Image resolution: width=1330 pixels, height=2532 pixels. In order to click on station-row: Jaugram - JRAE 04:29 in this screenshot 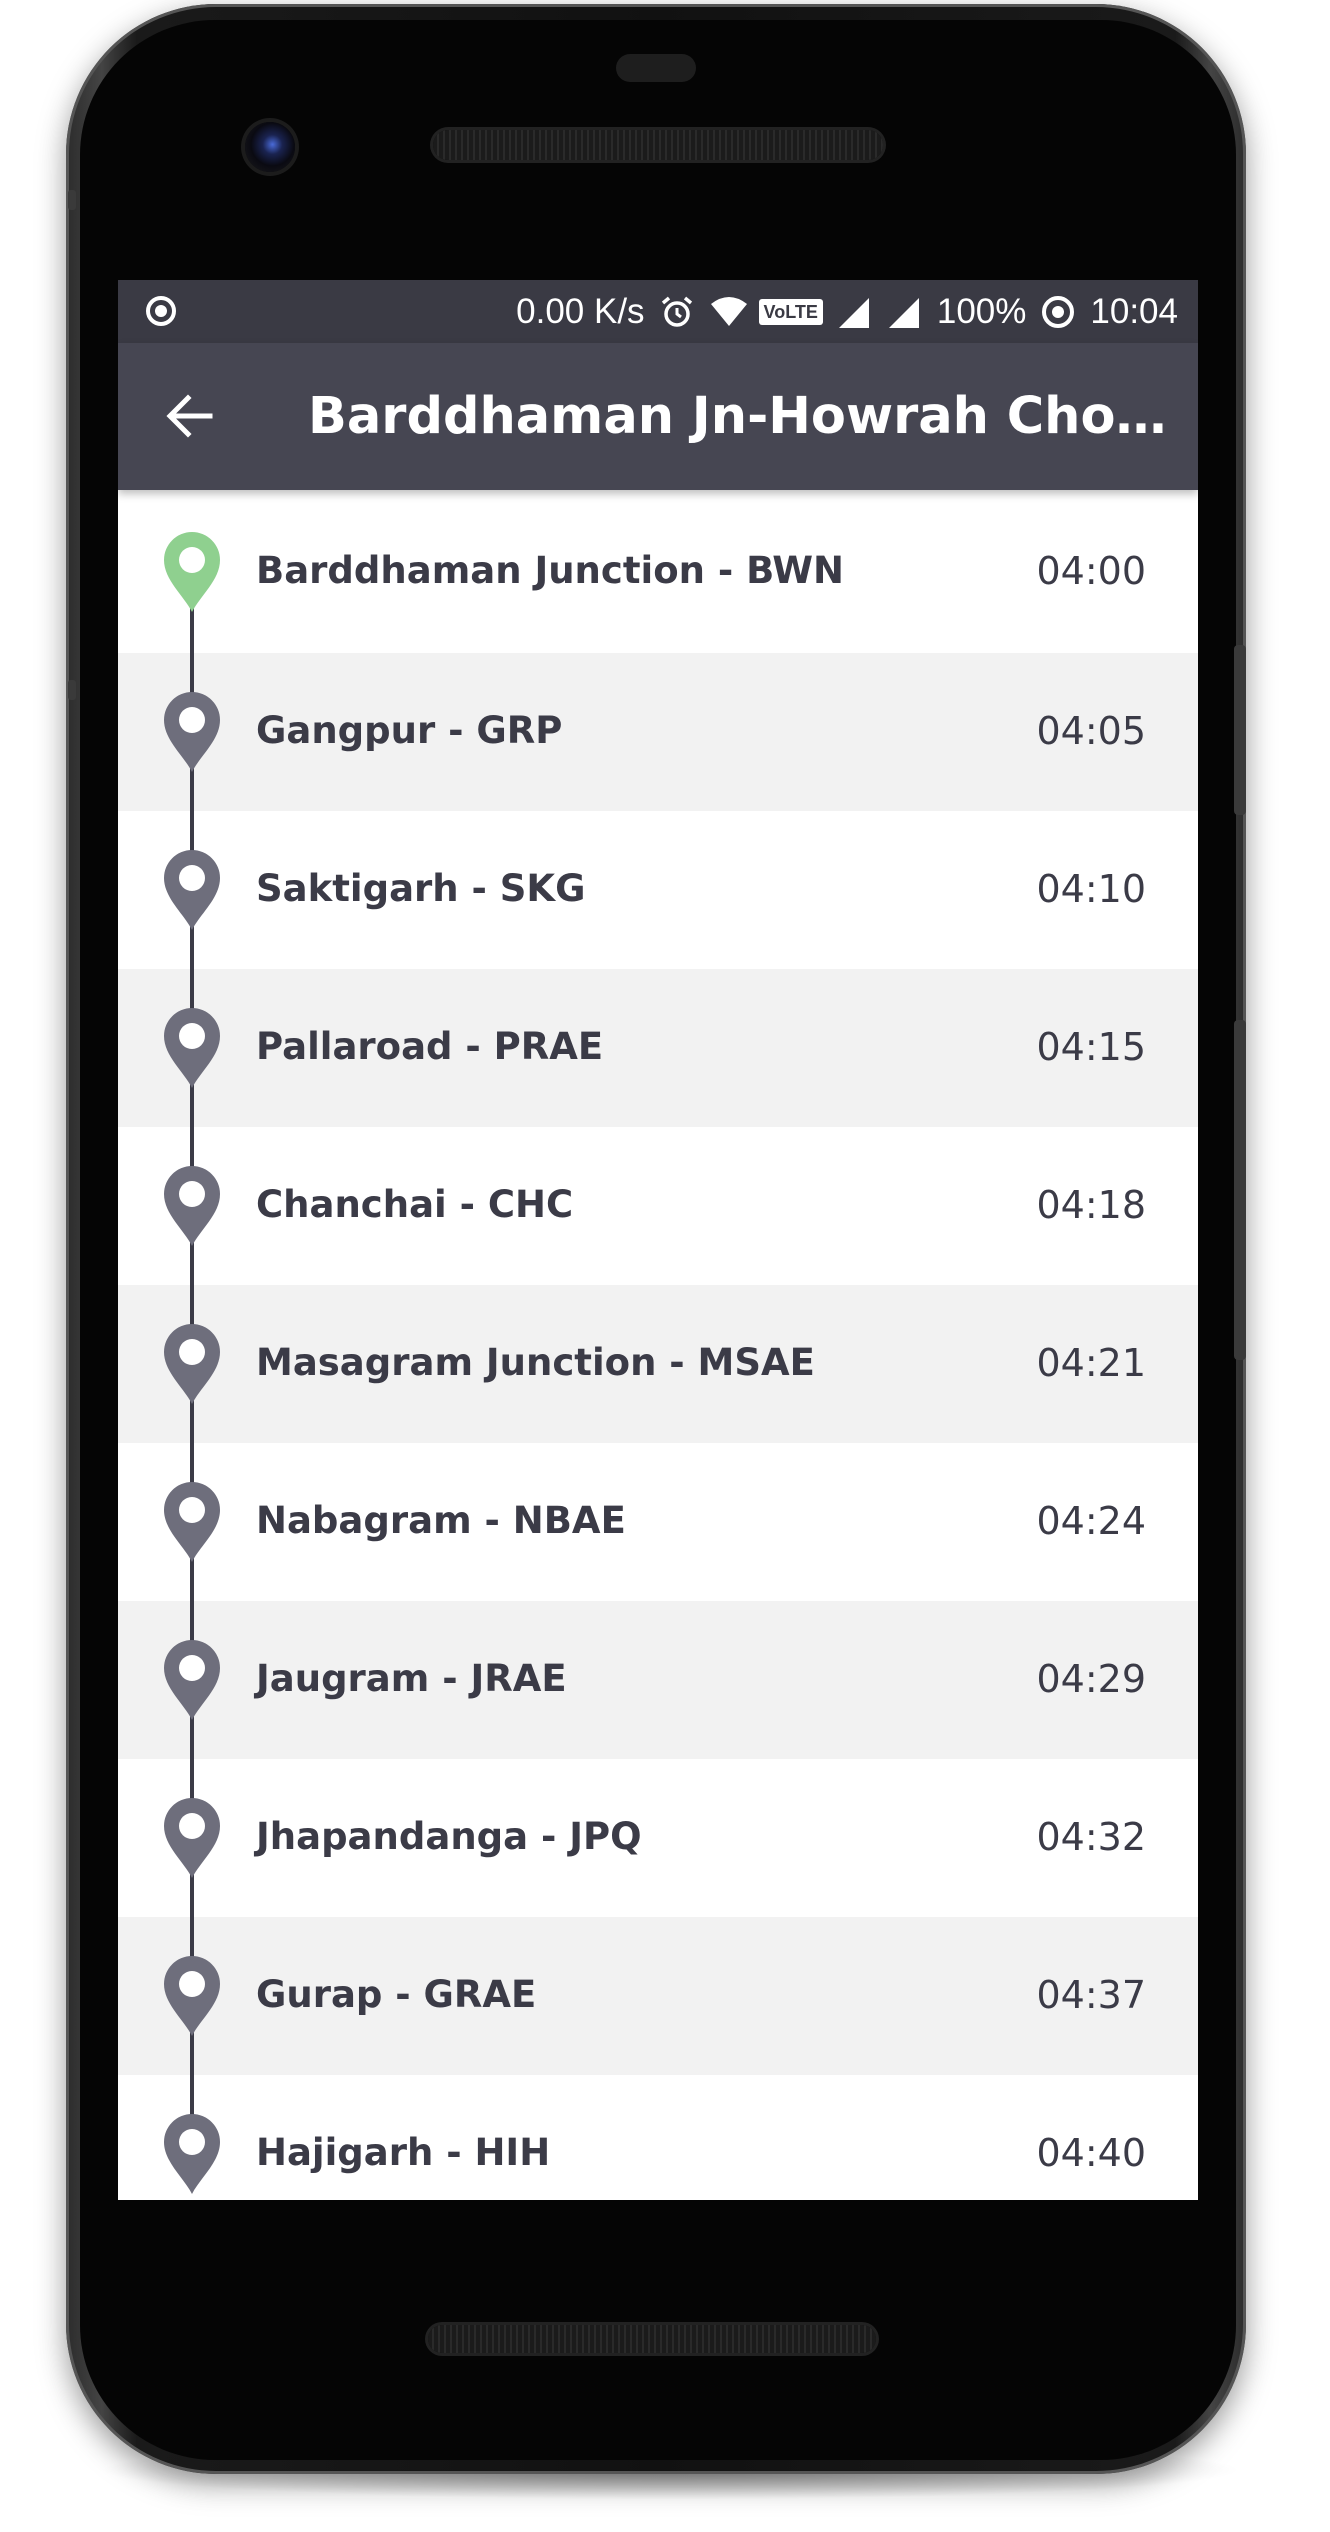, I will do `click(658, 1680)`.